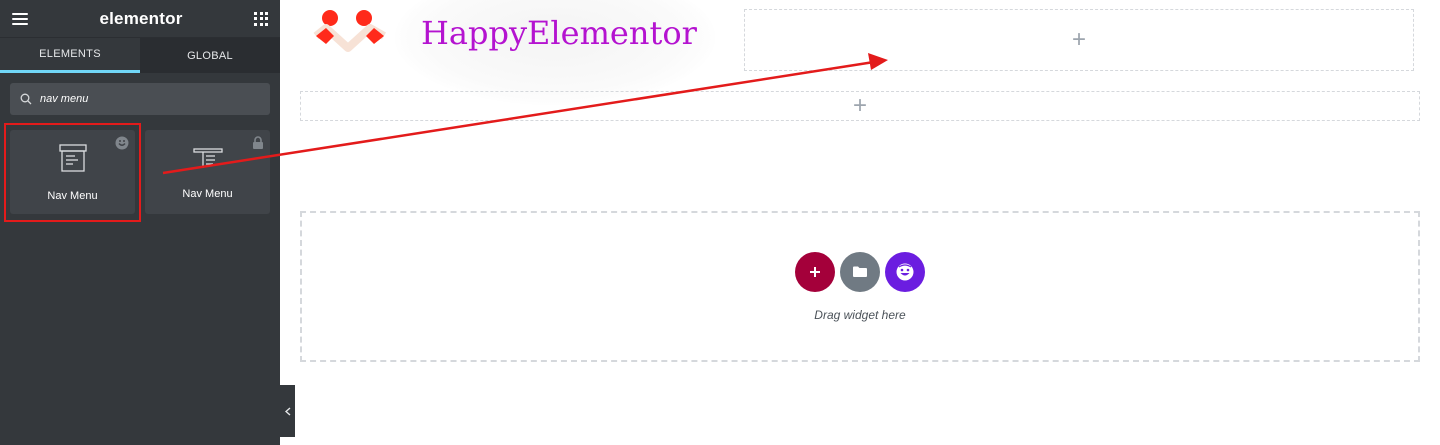 This screenshot has height=445, width=1440. Describe the element at coordinates (860, 314) in the screenshot. I see `drop-hint-text: Drag widget here` at that location.